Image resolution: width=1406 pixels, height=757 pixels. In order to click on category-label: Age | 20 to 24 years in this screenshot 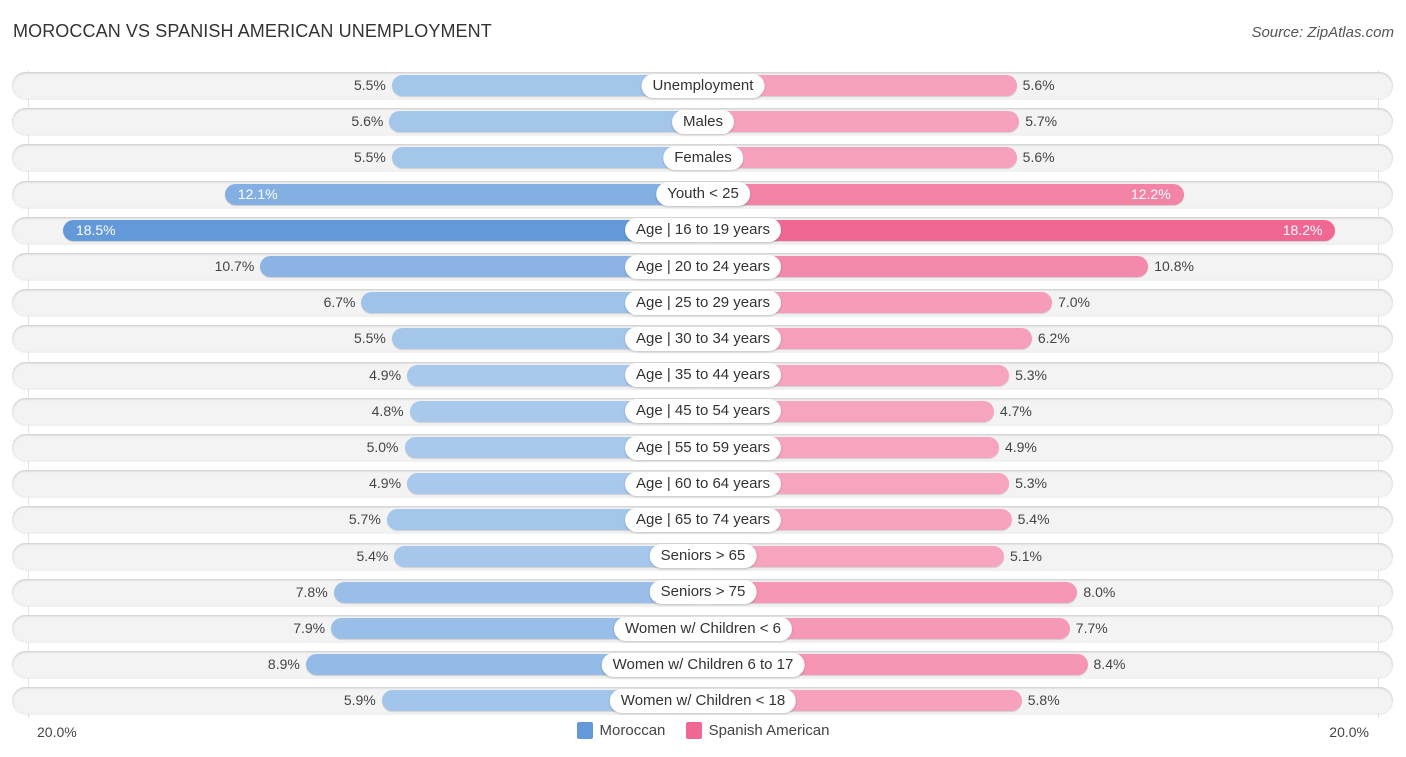, I will do `click(703, 266)`.